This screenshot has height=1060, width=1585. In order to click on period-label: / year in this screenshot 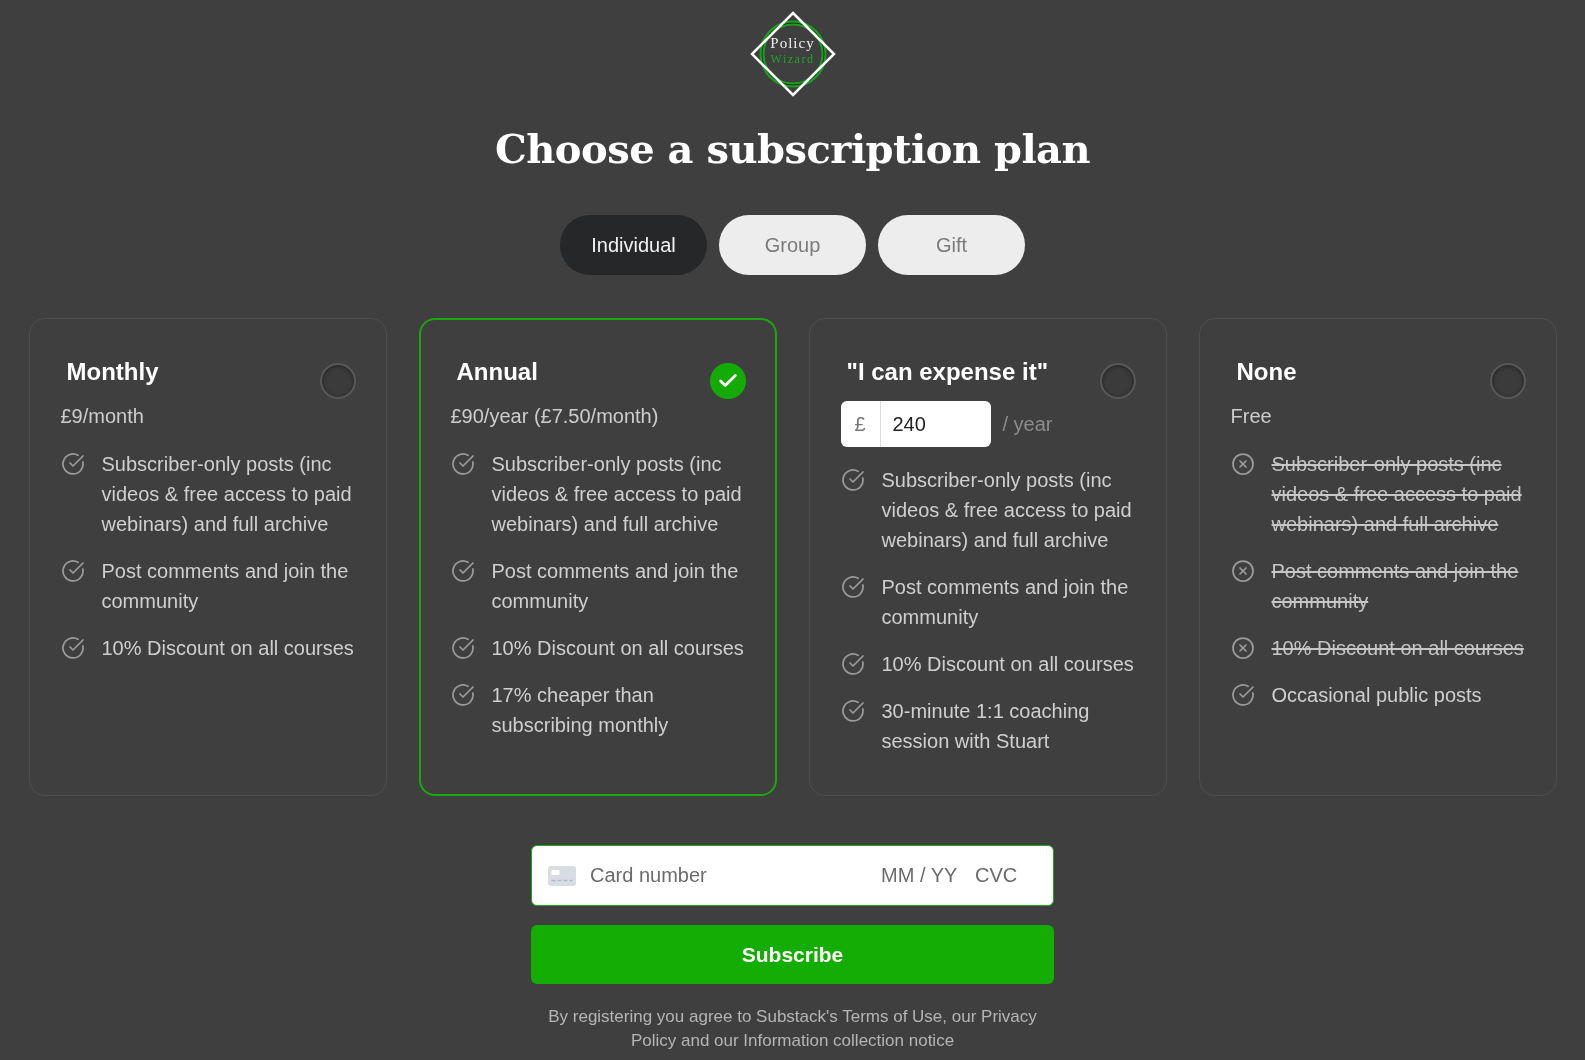, I will do `click(1027, 424)`.